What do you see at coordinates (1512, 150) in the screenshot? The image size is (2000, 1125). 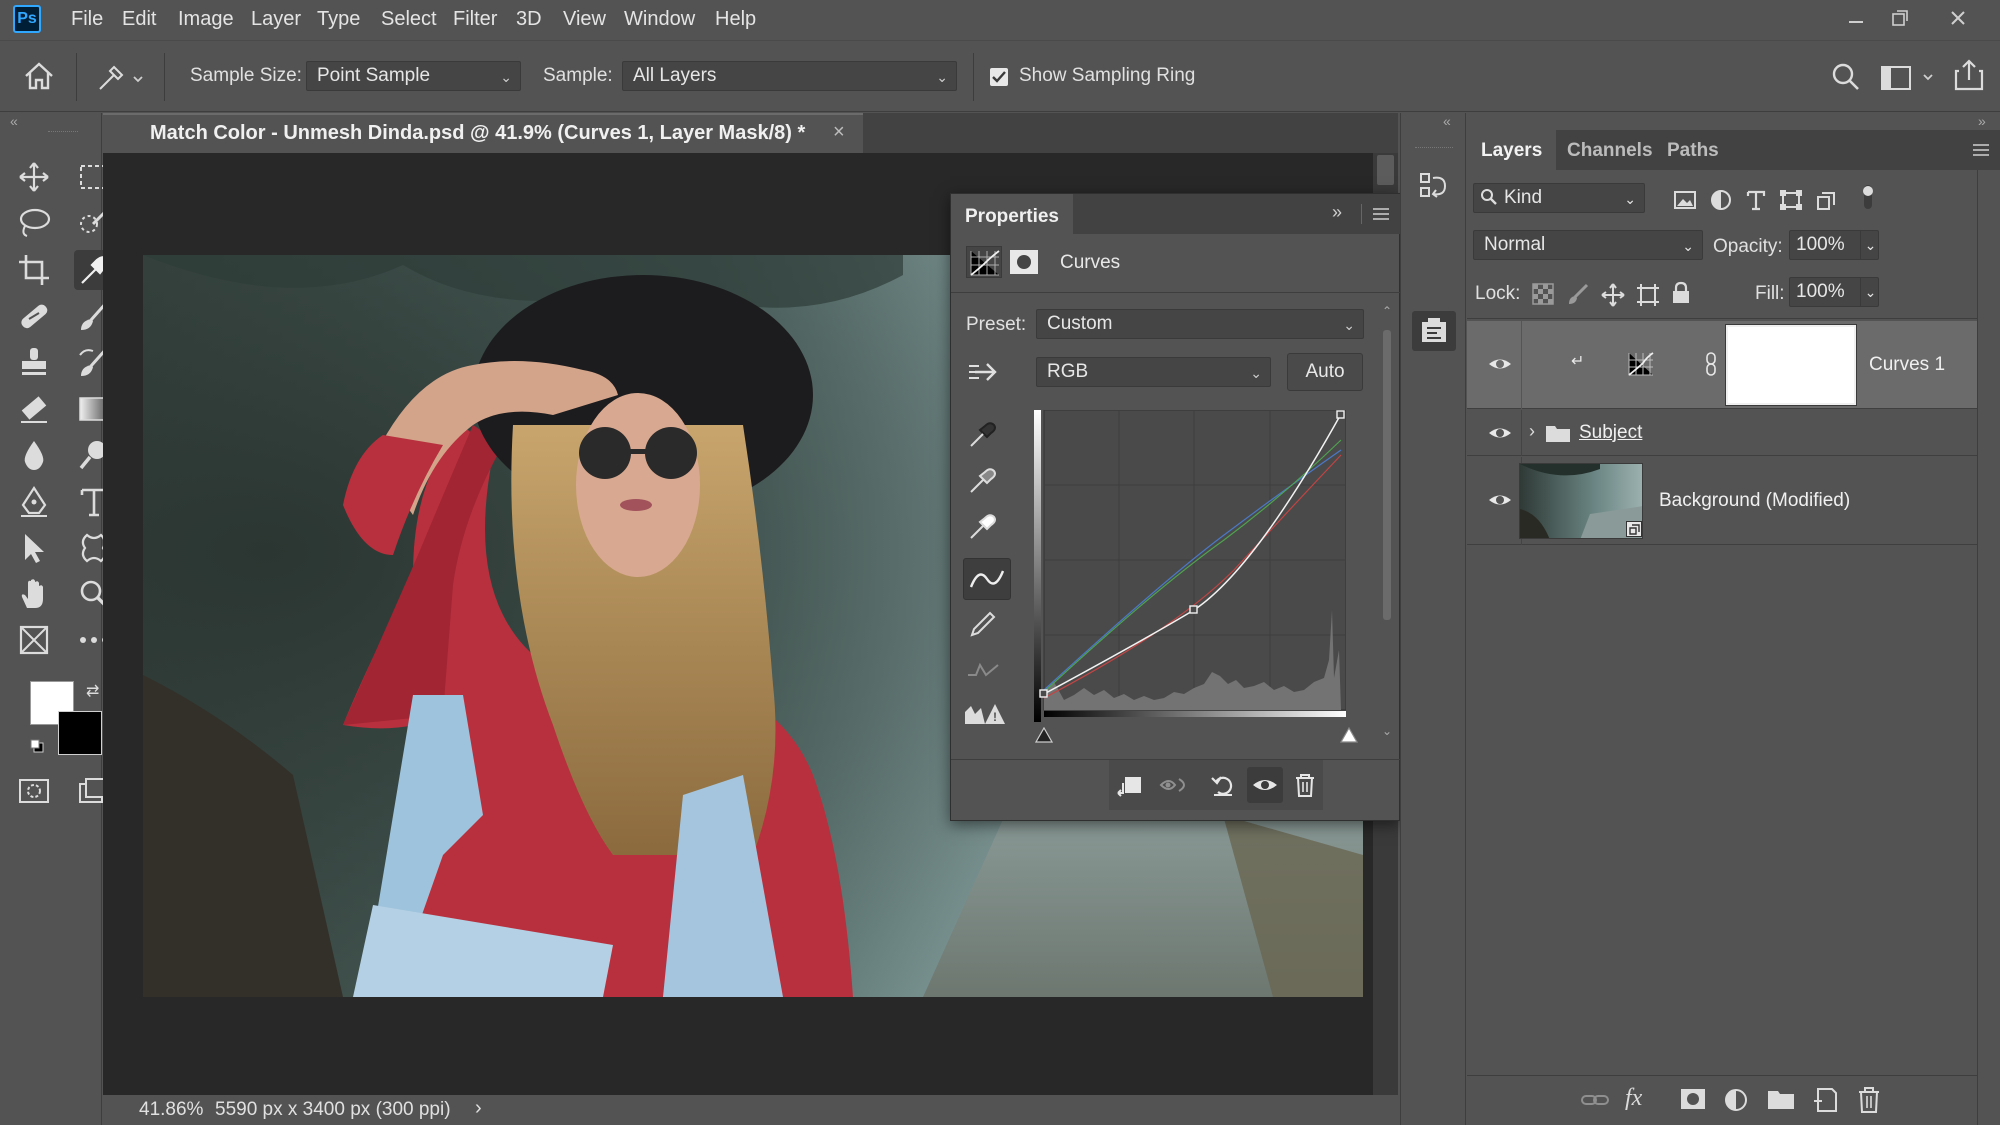 I see `tab-layers: Layers` at bounding box center [1512, 150].